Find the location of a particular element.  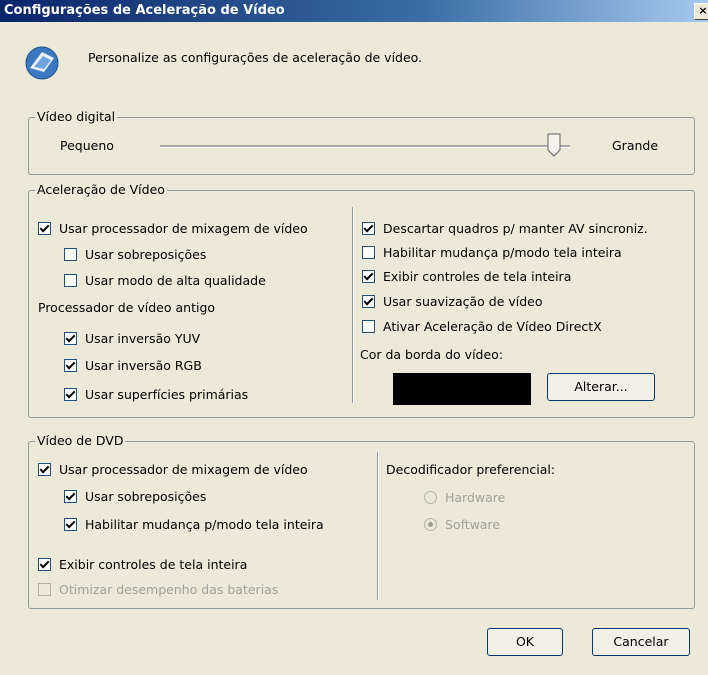

dvd-separator is located at coordinates (378, 526).